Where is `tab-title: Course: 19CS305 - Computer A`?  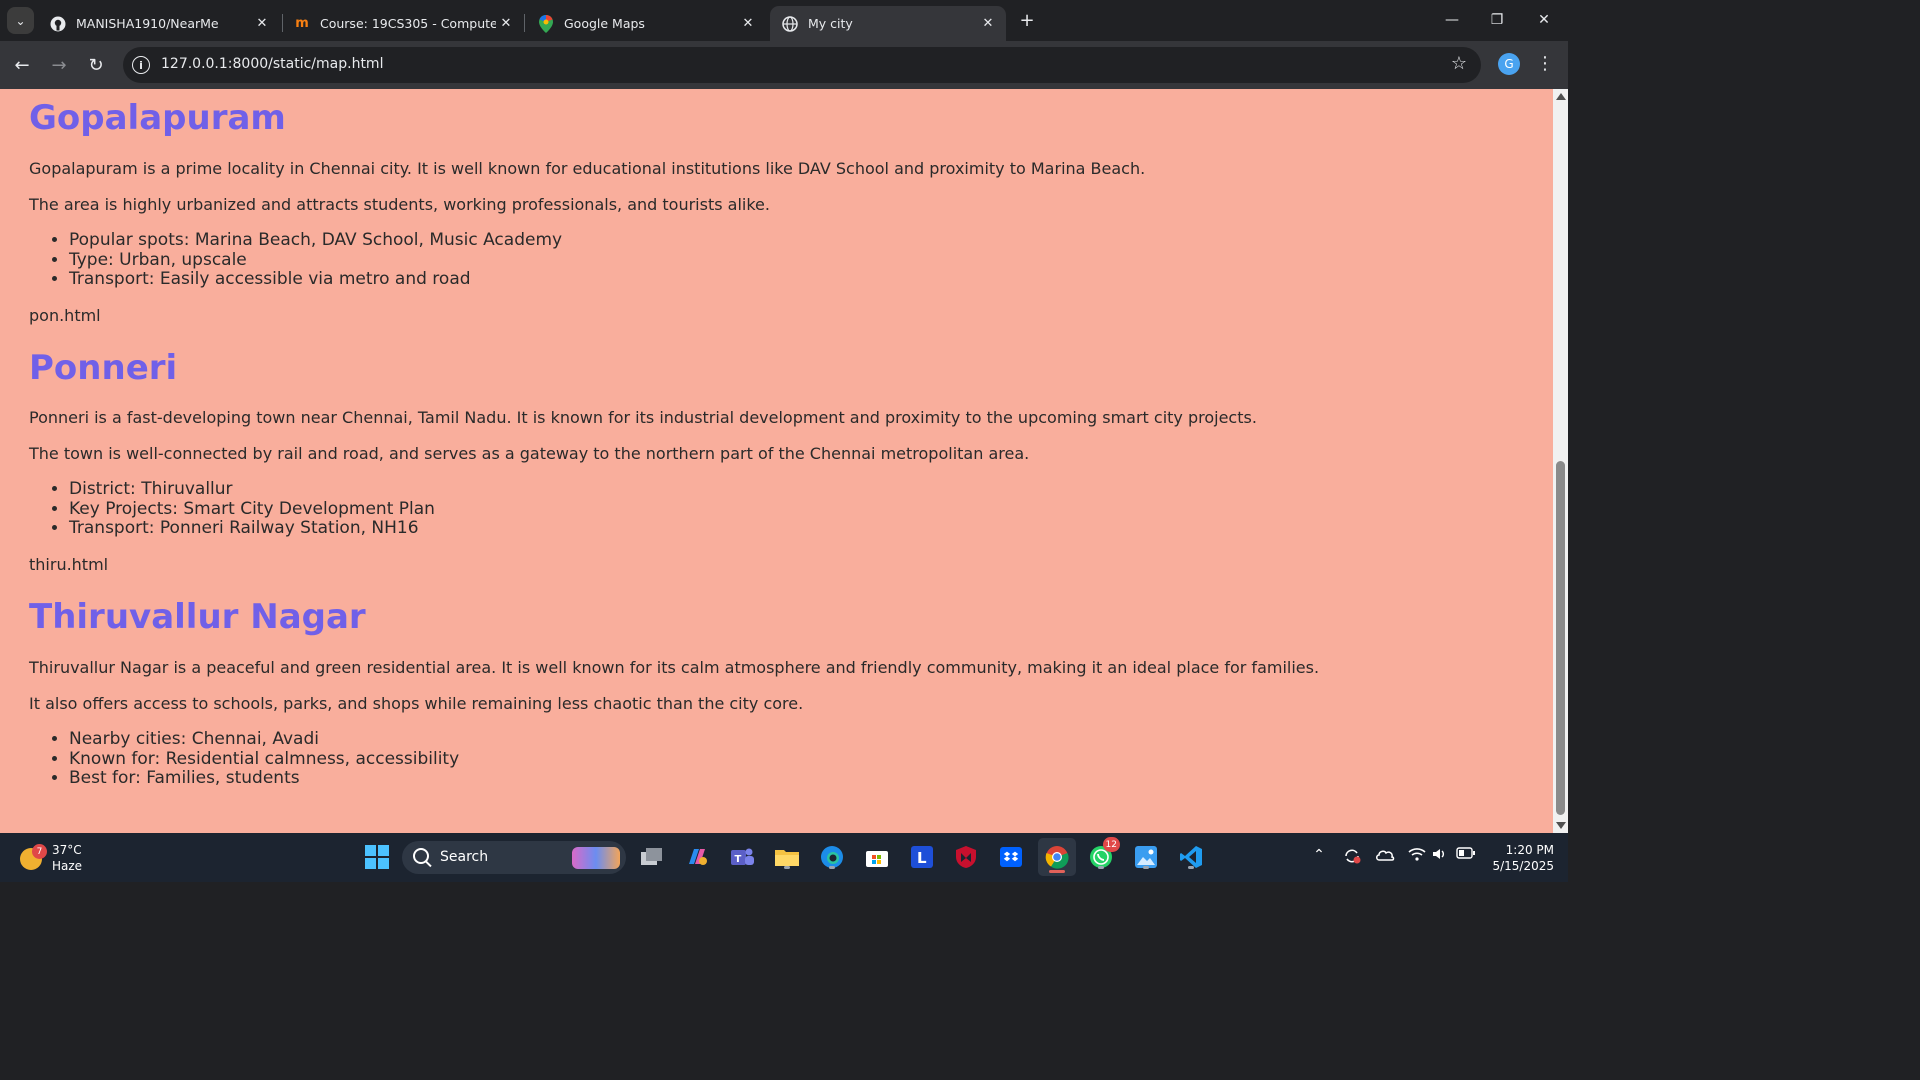 tab-title: Course: 19CS305 - Computer A is located at coordinates (408, 23).